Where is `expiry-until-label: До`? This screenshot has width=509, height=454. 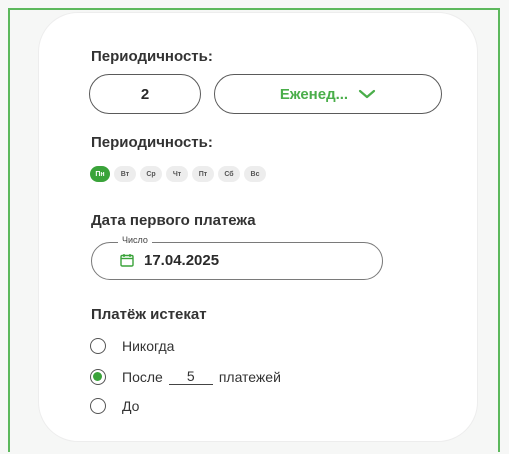 expiry-until-label: До is located at coordinates (131, 406).